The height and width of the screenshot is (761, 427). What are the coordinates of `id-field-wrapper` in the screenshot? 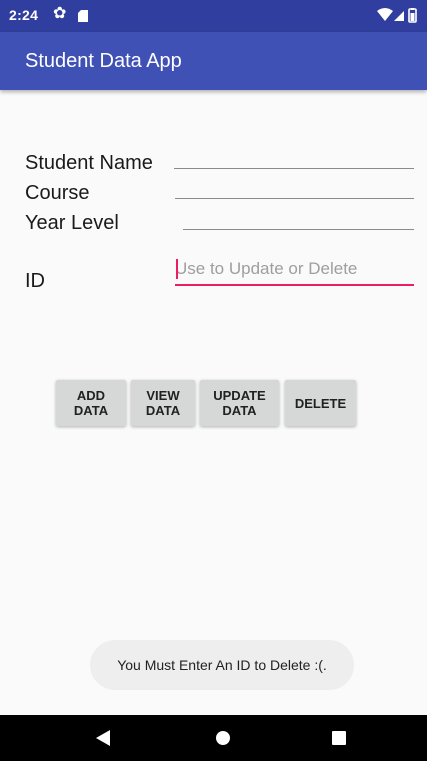 It's located at (294, 270).